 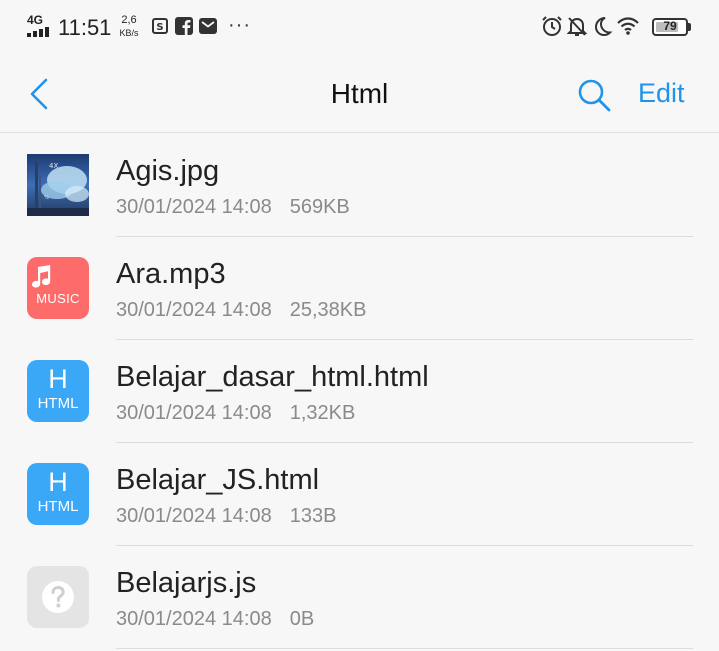 I want to click on mail-icon, so click(x=208, y=26).